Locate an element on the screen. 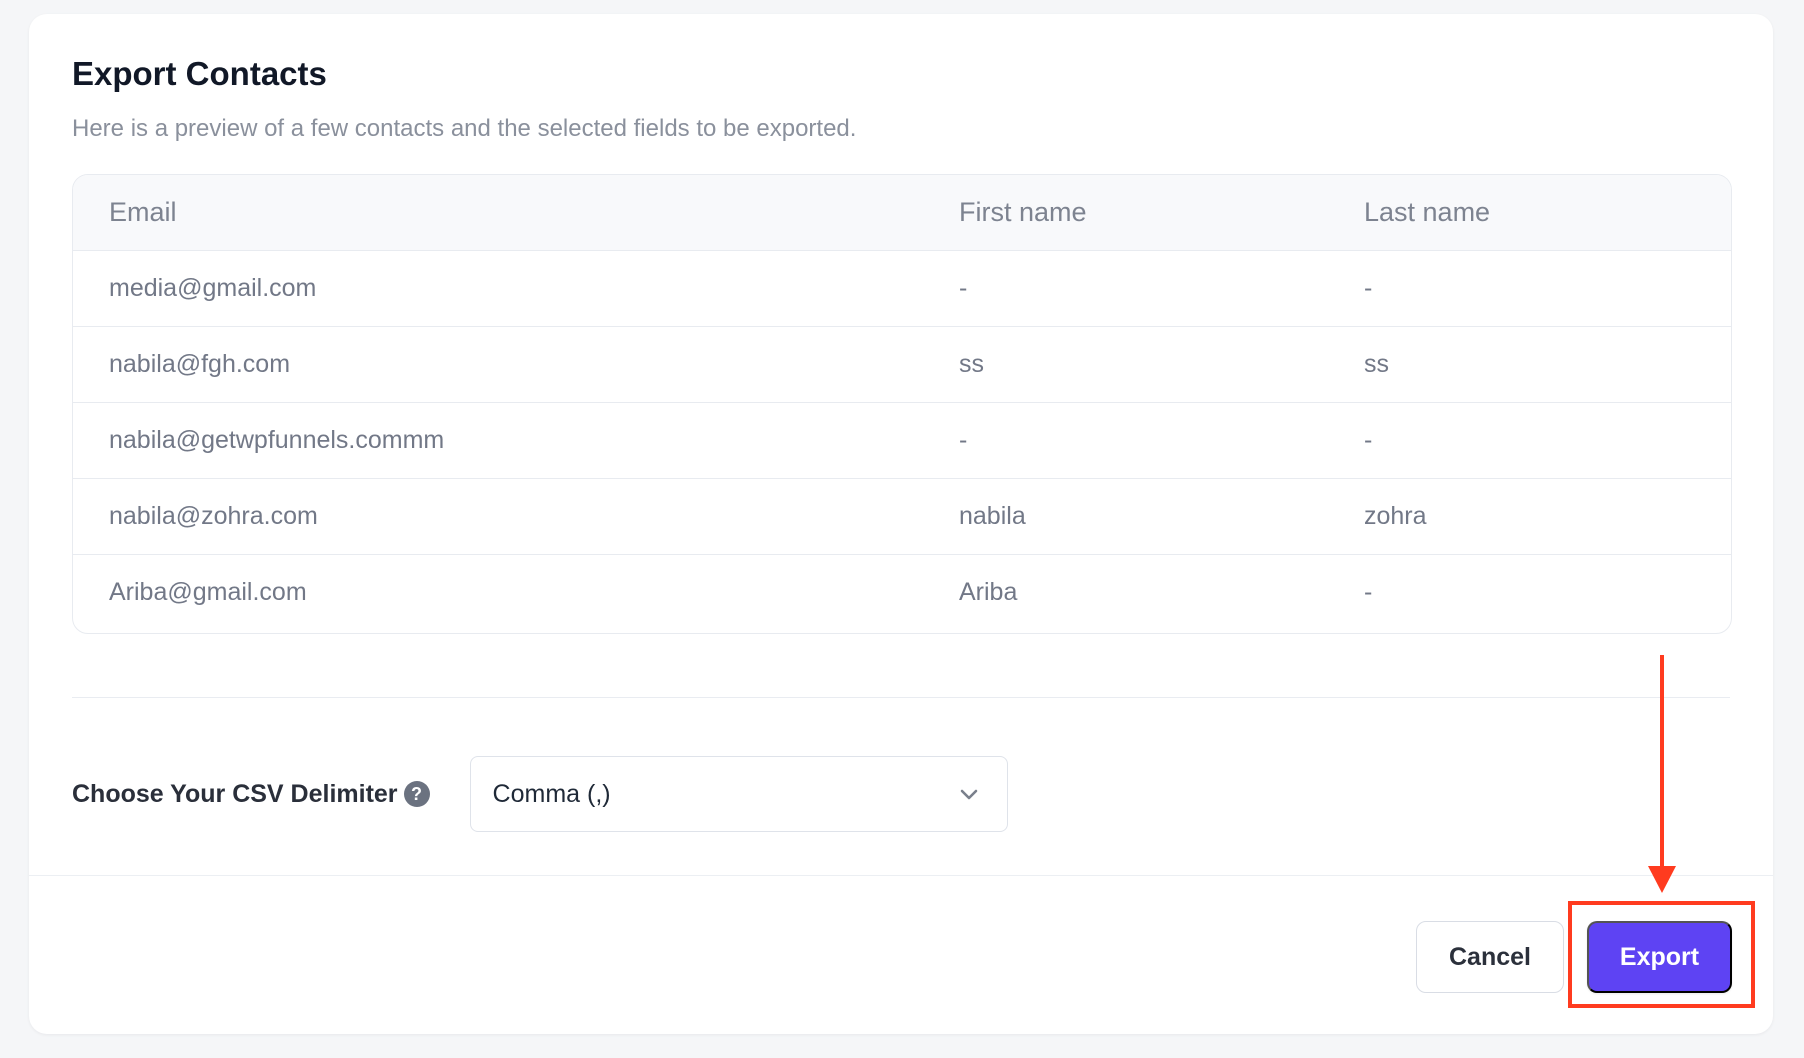 The width and height of the screenshot is (1804, 1058). email-cell: nabila@zohra.com is located at coordinates (213, 516).